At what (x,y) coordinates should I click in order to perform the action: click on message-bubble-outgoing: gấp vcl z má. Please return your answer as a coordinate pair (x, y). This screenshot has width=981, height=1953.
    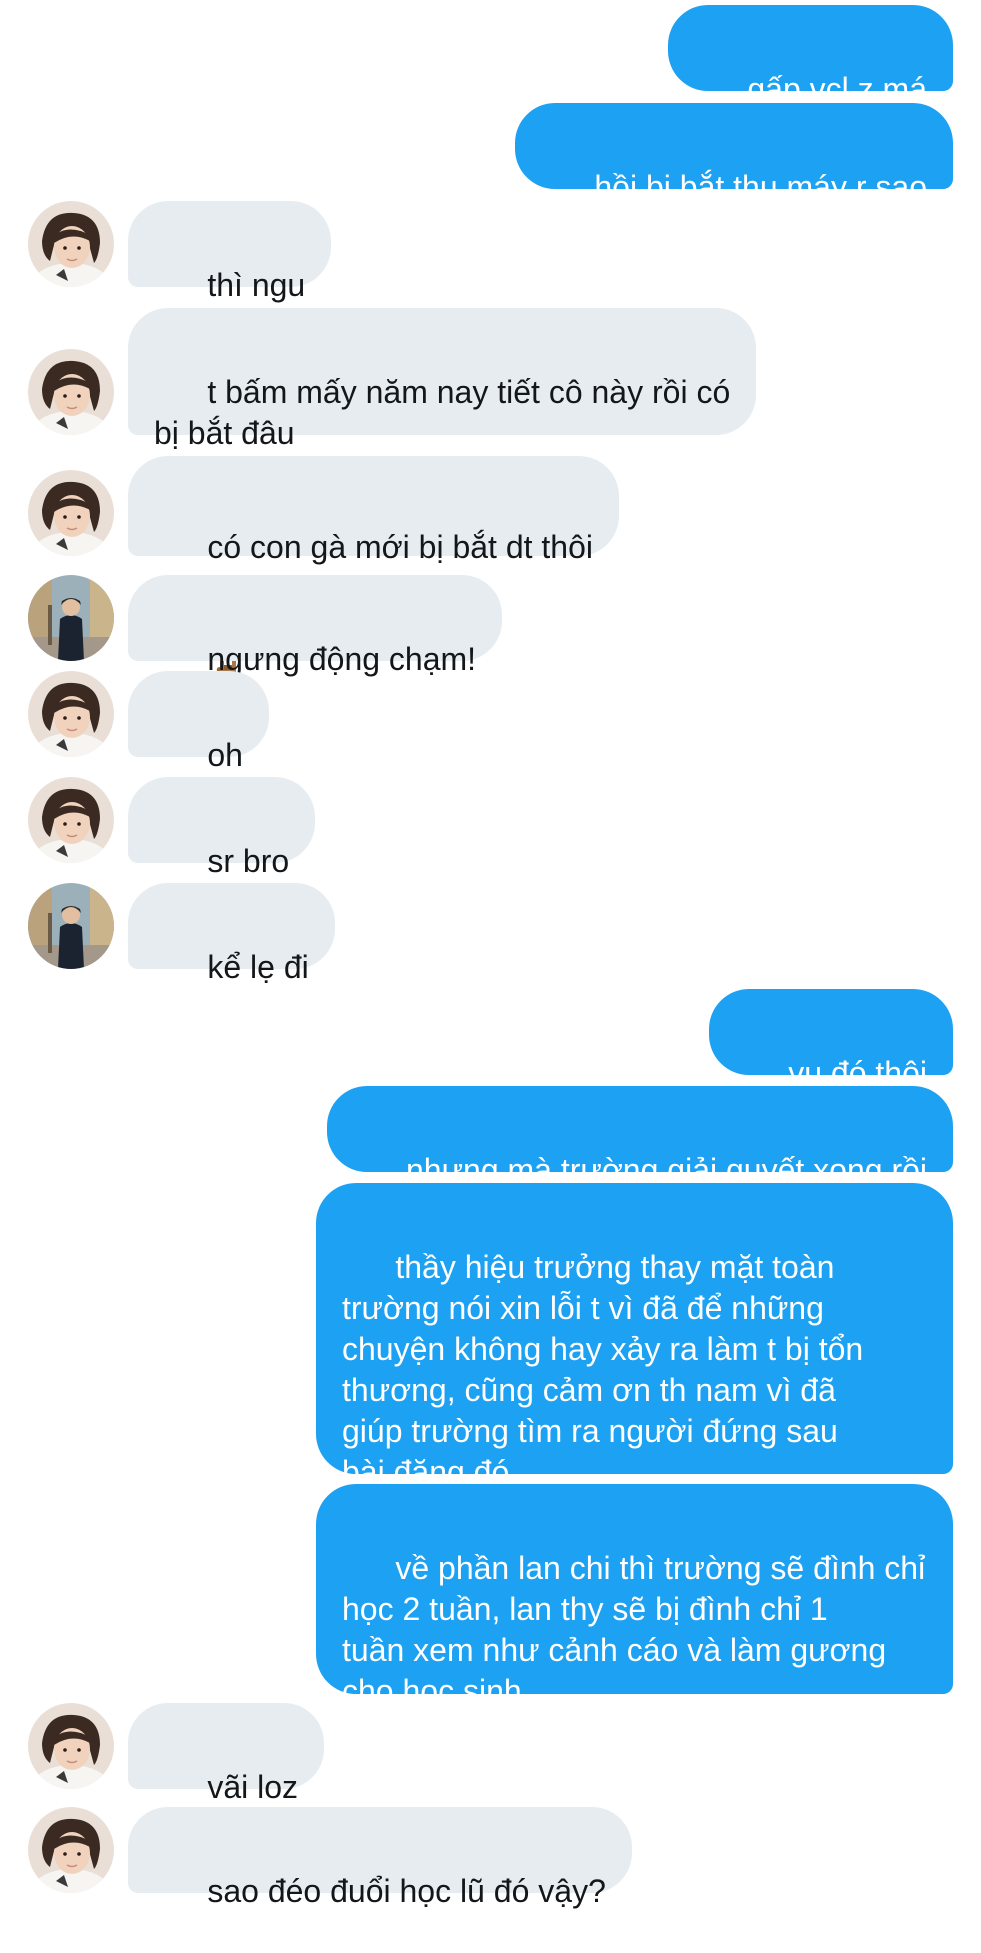
    Looking at the image, I should click on (810, 56).